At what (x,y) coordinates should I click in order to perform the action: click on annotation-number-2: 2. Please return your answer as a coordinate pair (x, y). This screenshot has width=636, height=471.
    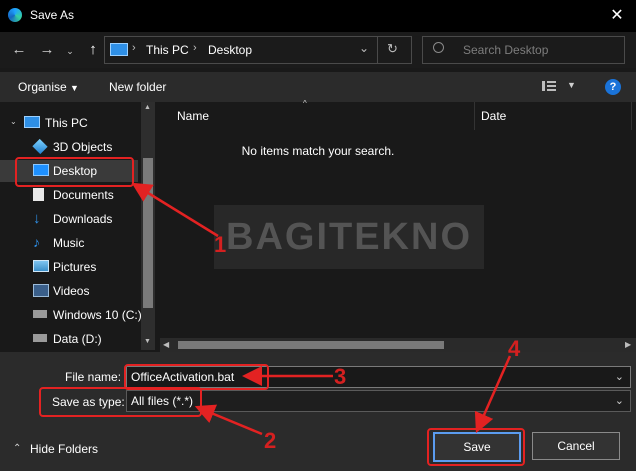
    Looking at the image, I should click on (270, 440).